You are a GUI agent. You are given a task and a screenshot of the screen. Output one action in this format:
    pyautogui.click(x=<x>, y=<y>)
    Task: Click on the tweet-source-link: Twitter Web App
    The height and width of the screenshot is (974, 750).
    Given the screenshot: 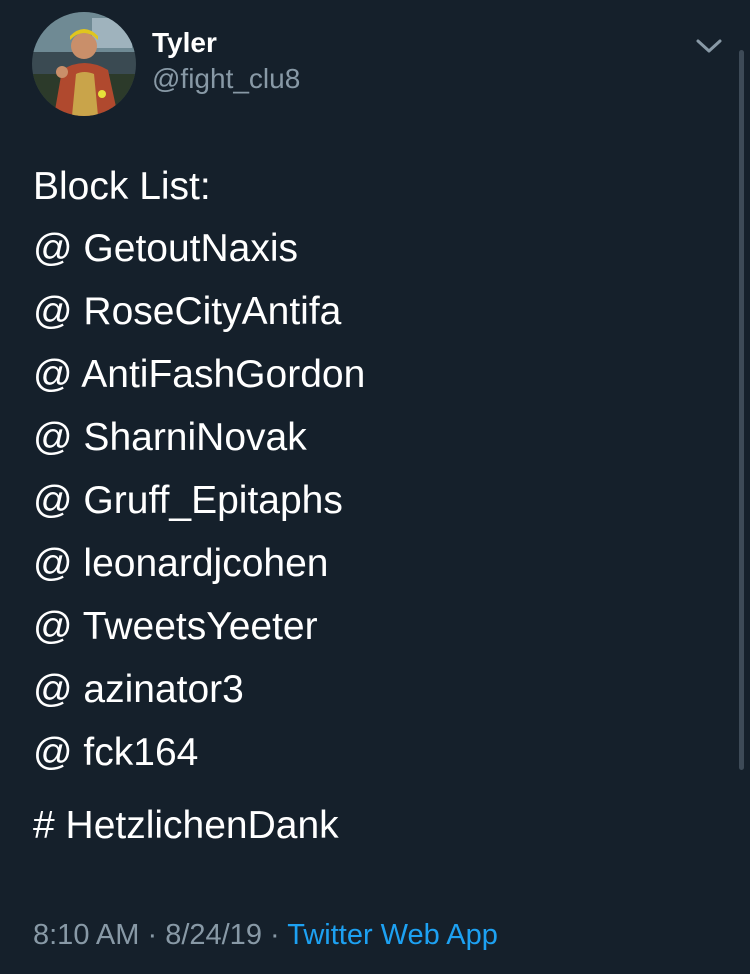 What is the action you would take?
    pyautogui.click(x=392, y=935)
    